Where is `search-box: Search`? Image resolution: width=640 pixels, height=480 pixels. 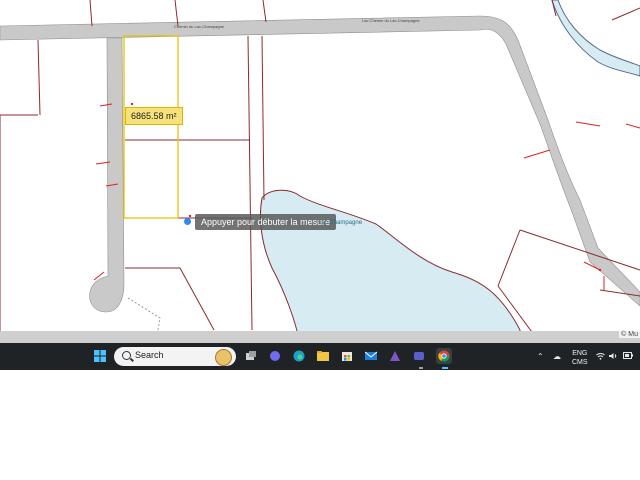 search-box: Search is located at coordinates (175, 356).